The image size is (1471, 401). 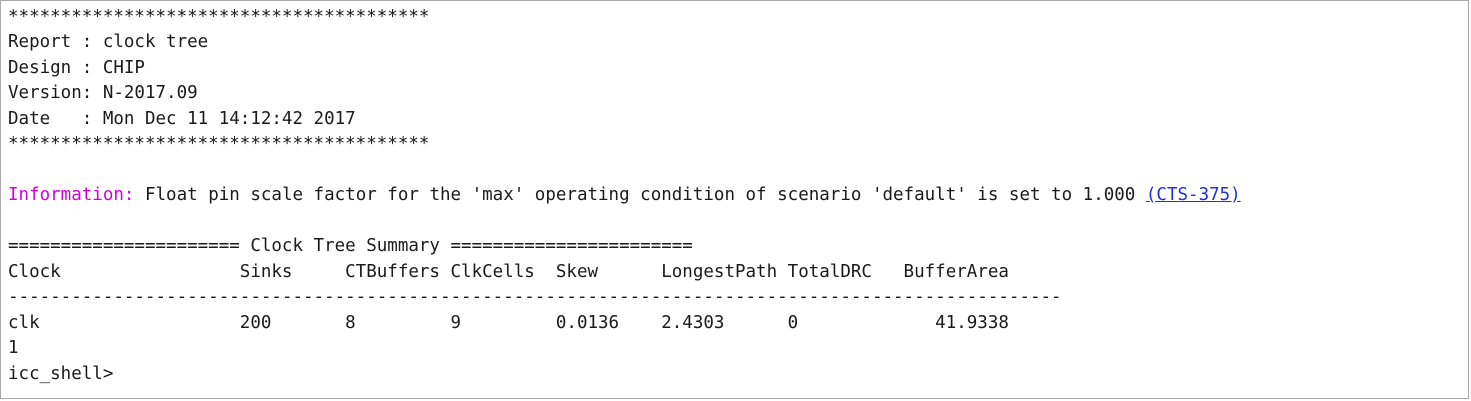 I want to click on date-line: Date : Mon Dec 11 14:12:42 2017, so click(x=182, y=119).